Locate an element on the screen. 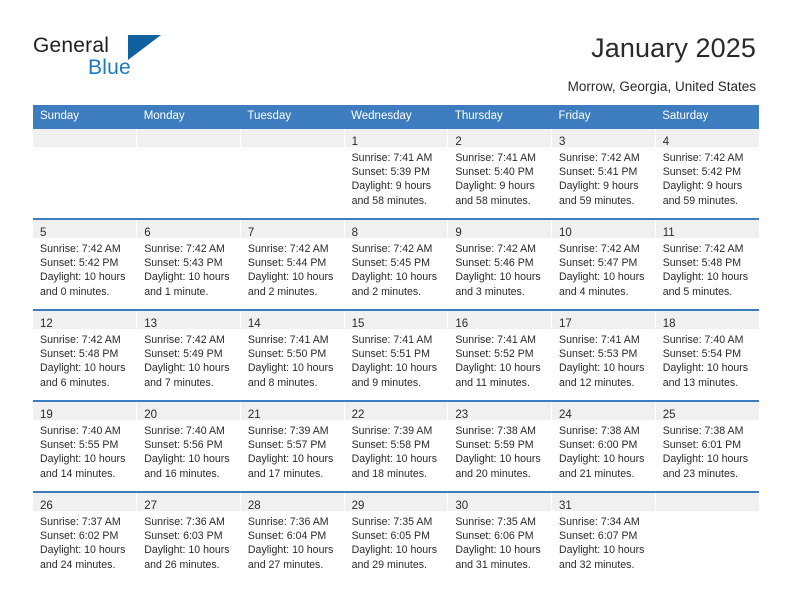  daylight-duration-line2: and 6 minutes. is located at coordinates (75, 382).